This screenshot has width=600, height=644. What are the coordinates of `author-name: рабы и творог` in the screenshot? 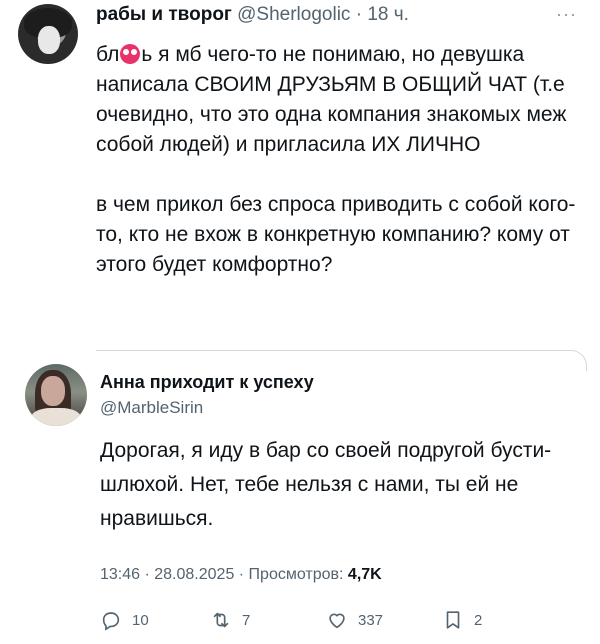 It's located at (164, 14).